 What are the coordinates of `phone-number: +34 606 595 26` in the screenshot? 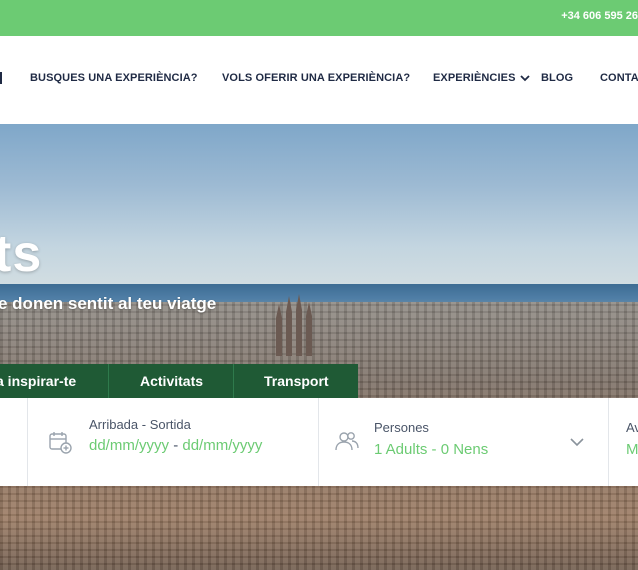 It's located at (599, 18).